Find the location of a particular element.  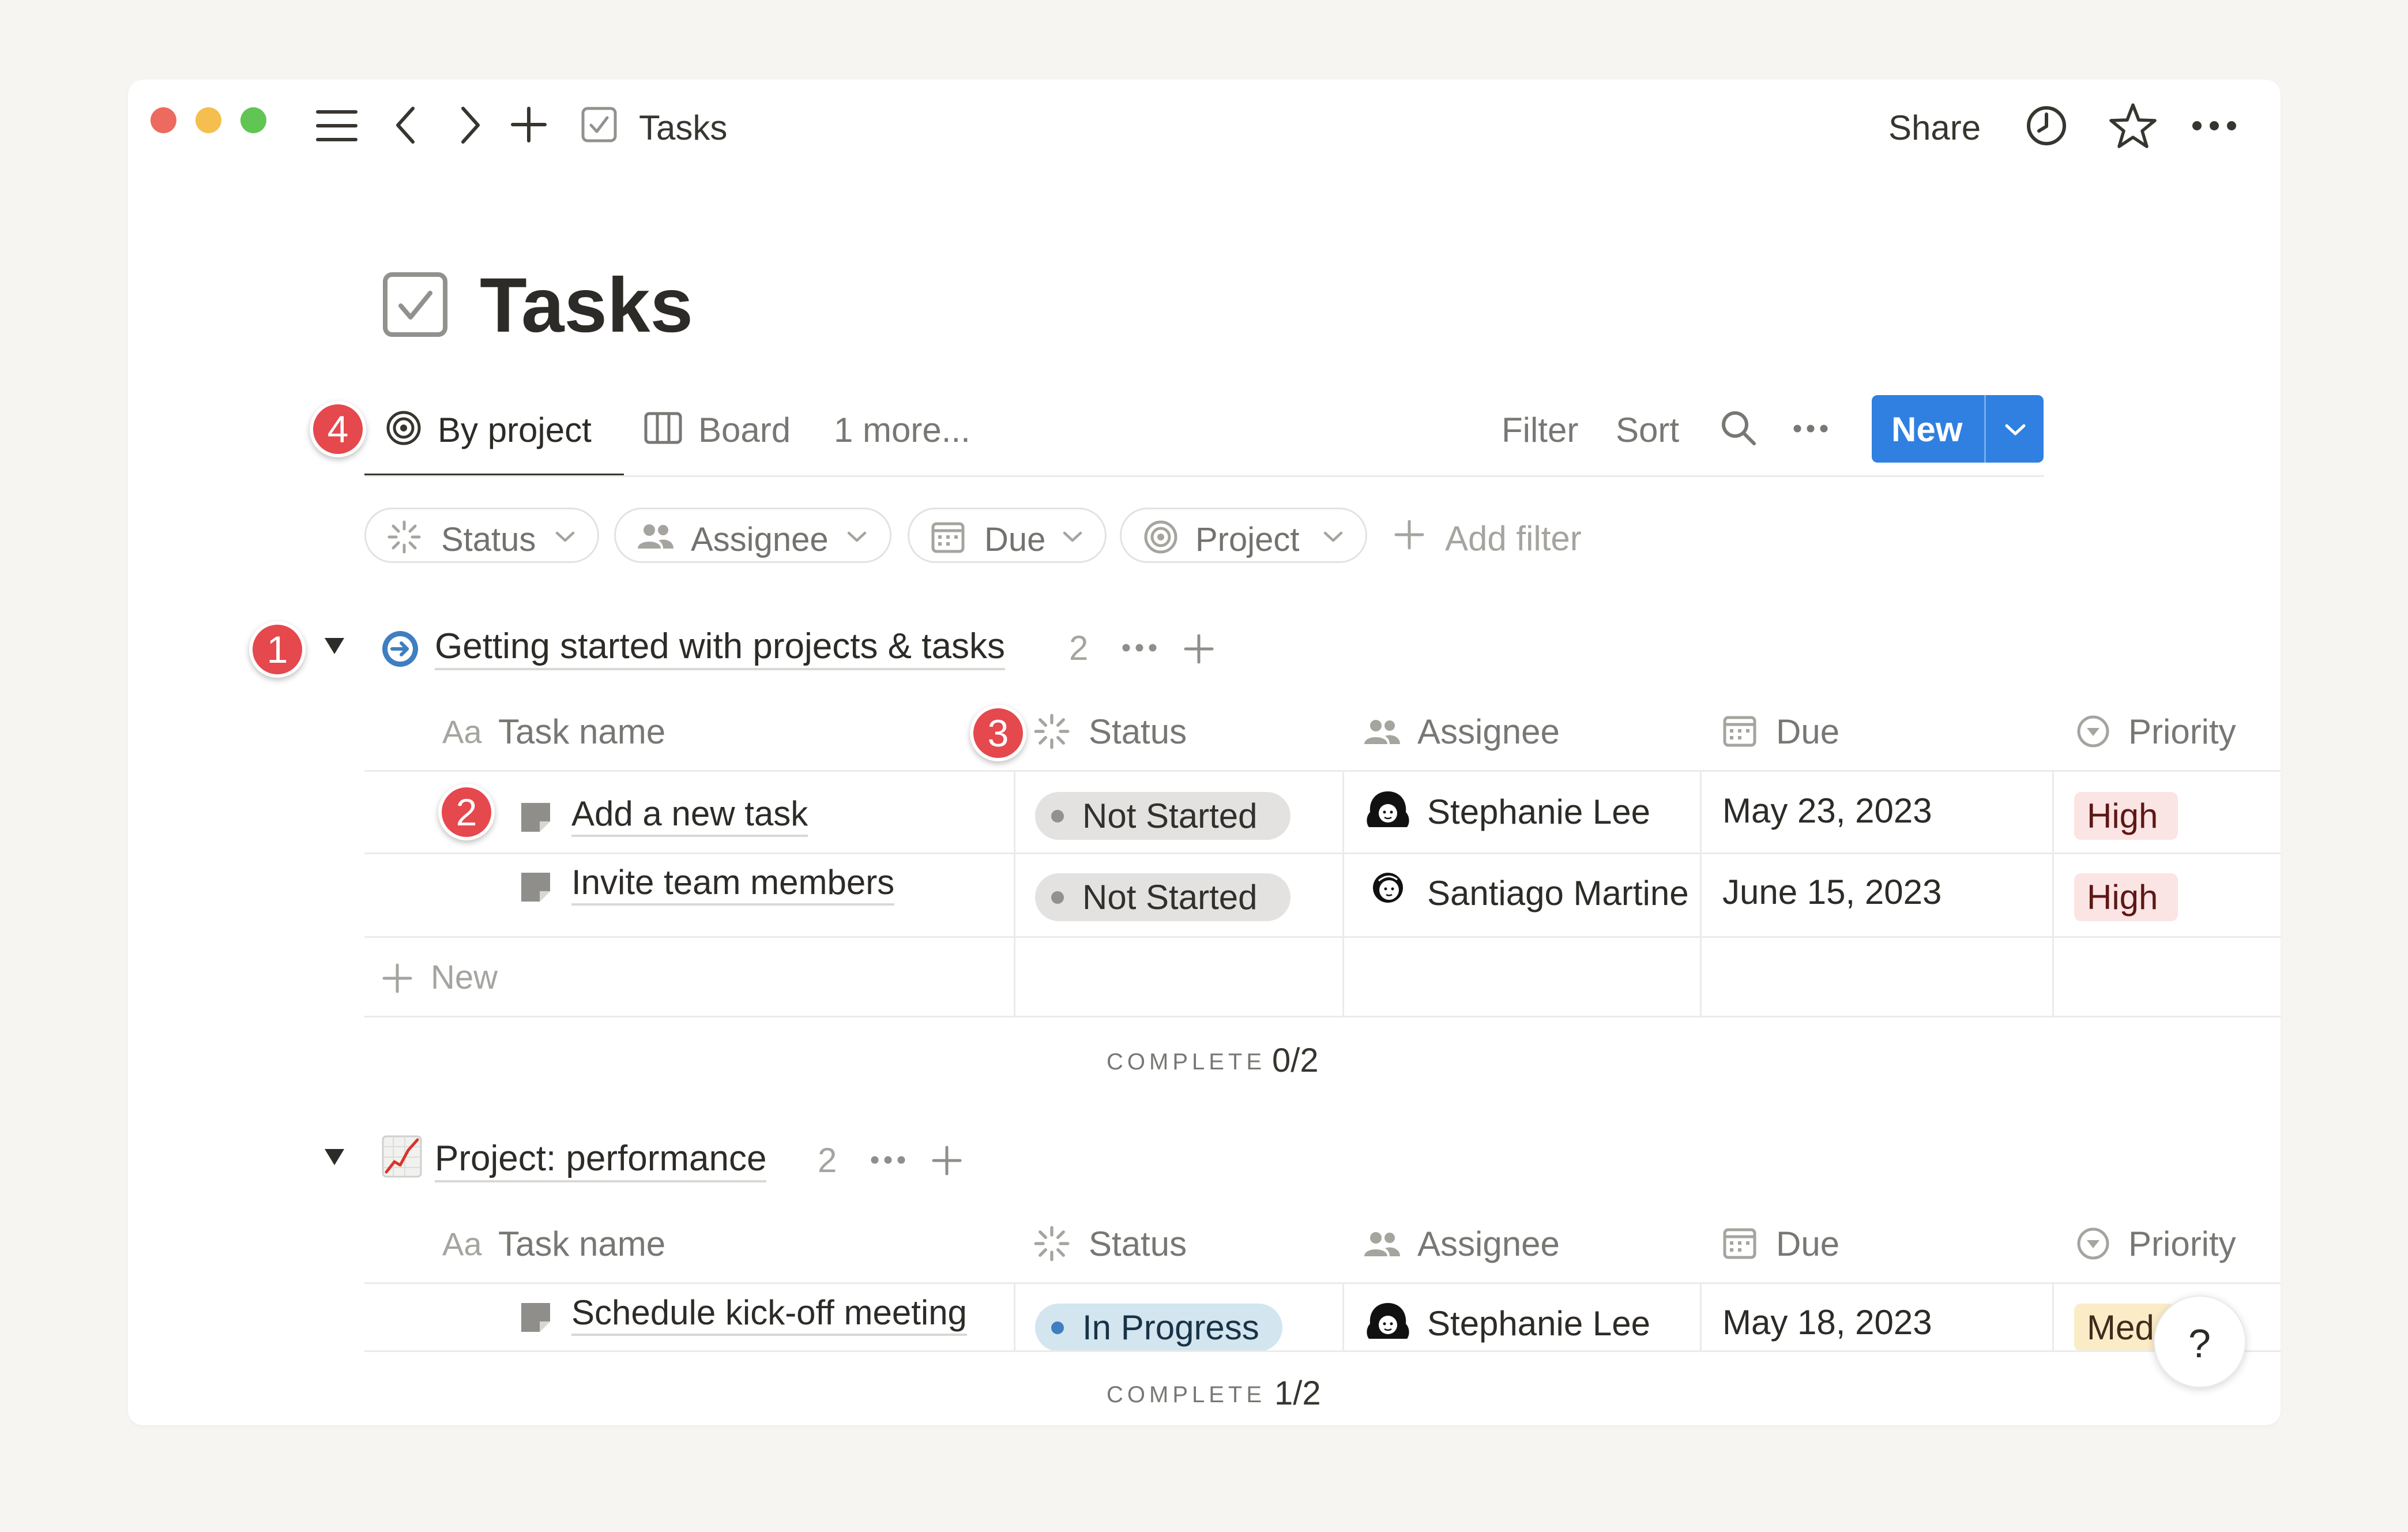

group-title: Getting started with projects & tasks is located at coordinates (720, 649).